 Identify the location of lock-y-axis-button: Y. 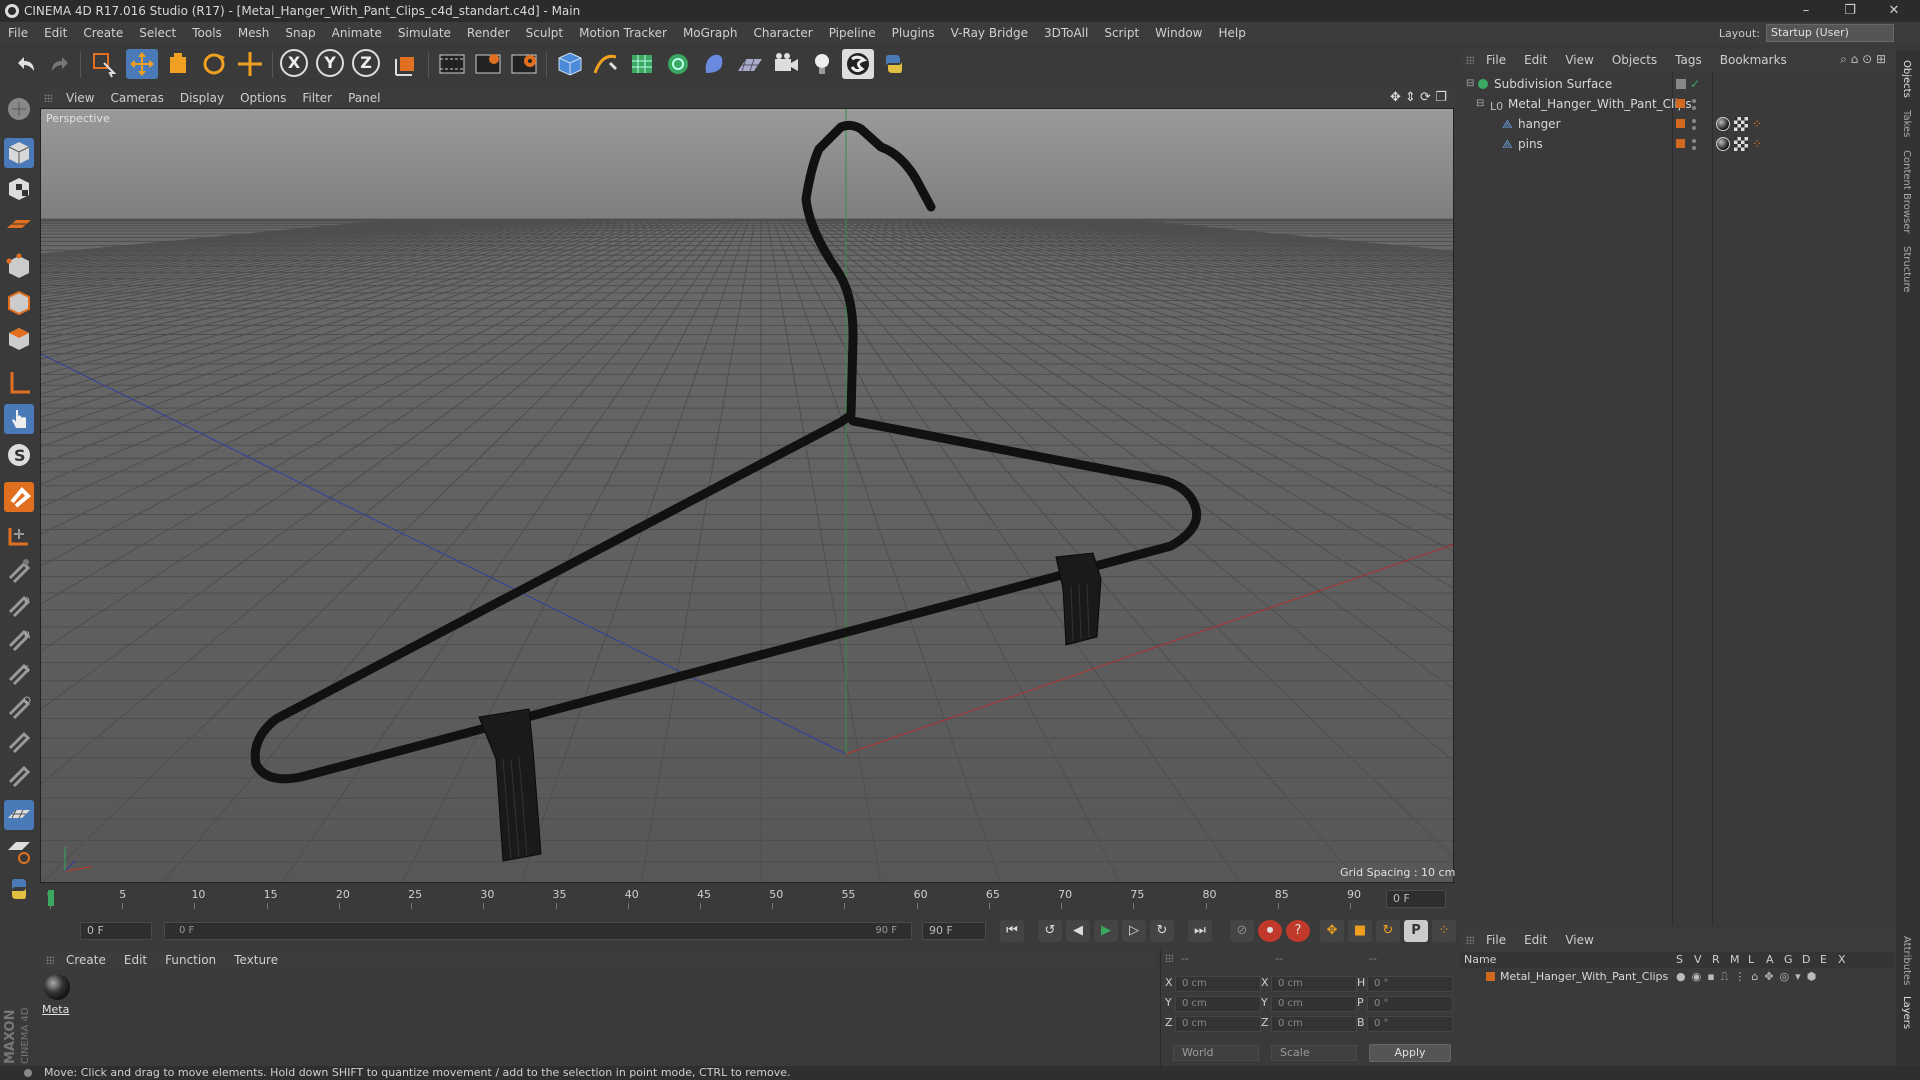
(330, 63).